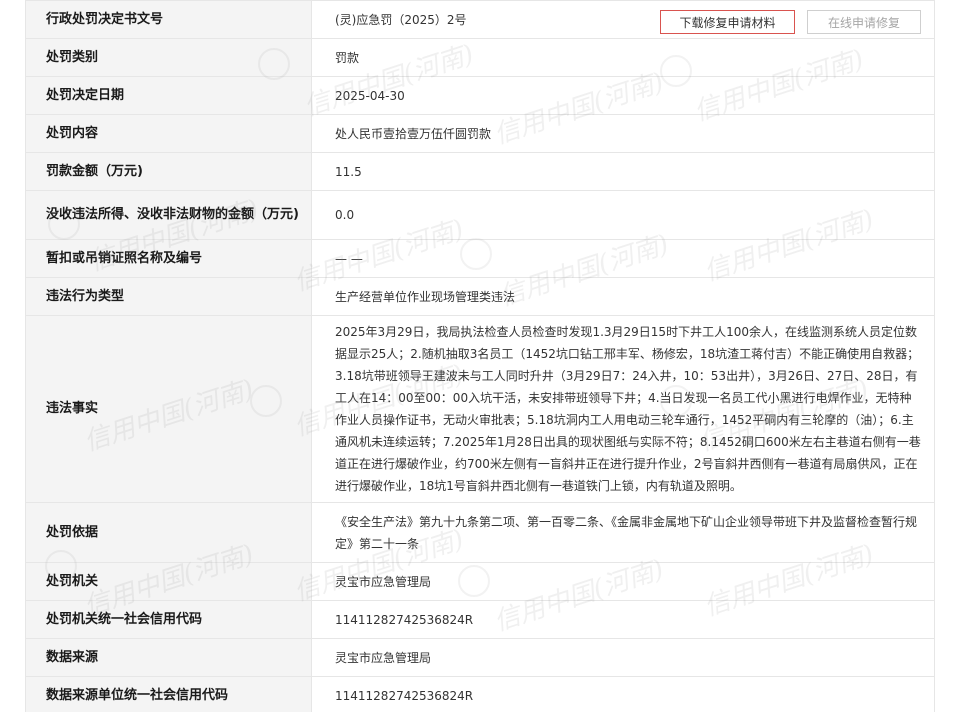 The image size is (960, 712). I want to click on row-value: 罚款, so click(623, 57).